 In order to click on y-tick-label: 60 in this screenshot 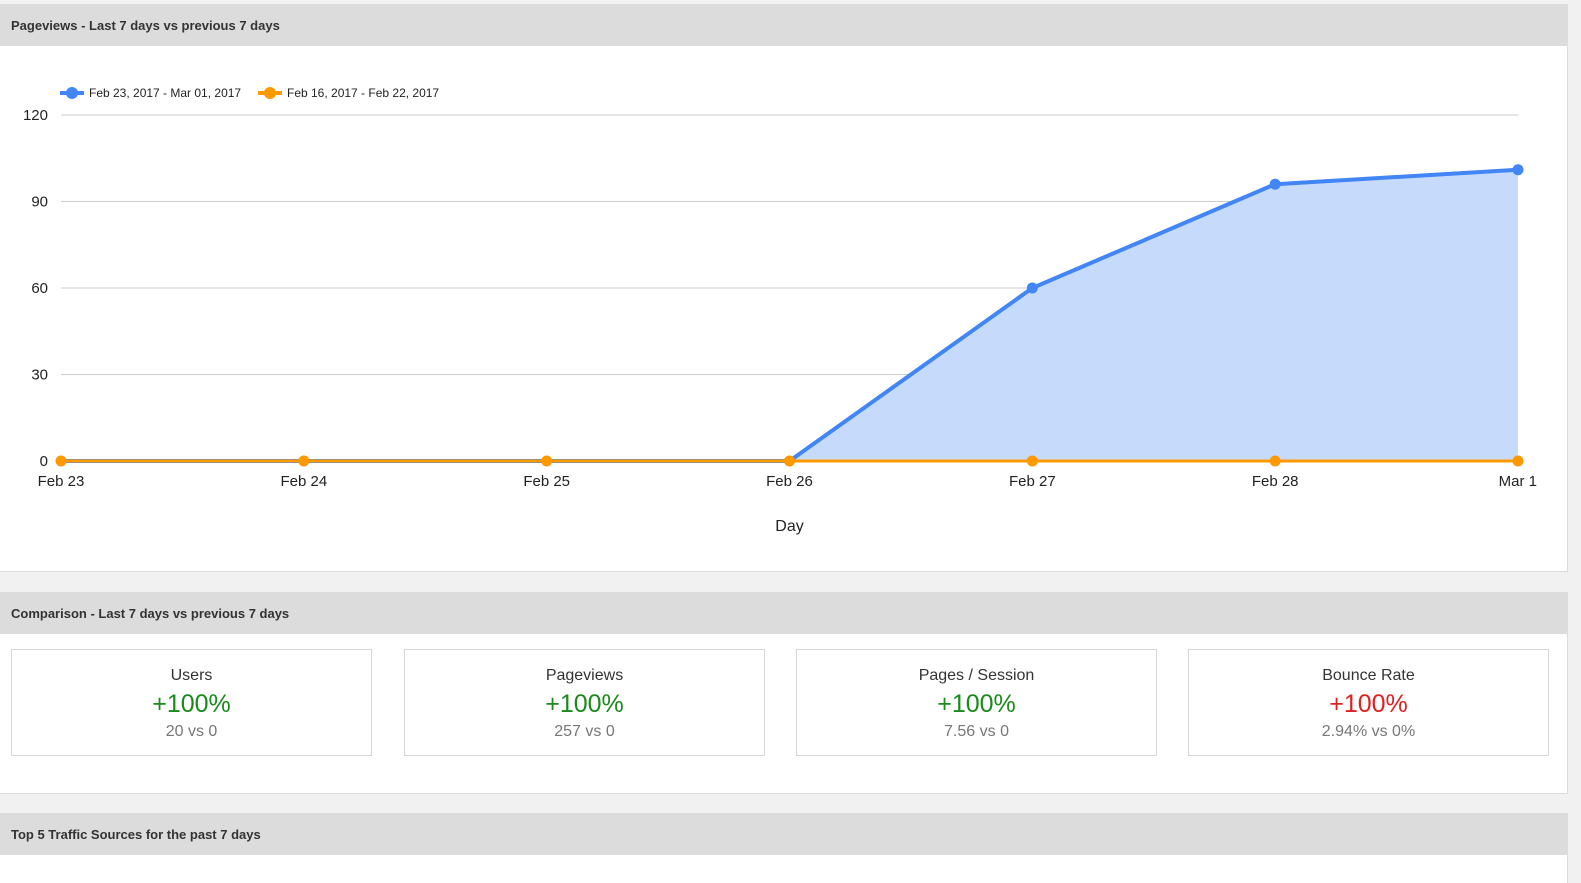, I will do `click(39, 288)`.